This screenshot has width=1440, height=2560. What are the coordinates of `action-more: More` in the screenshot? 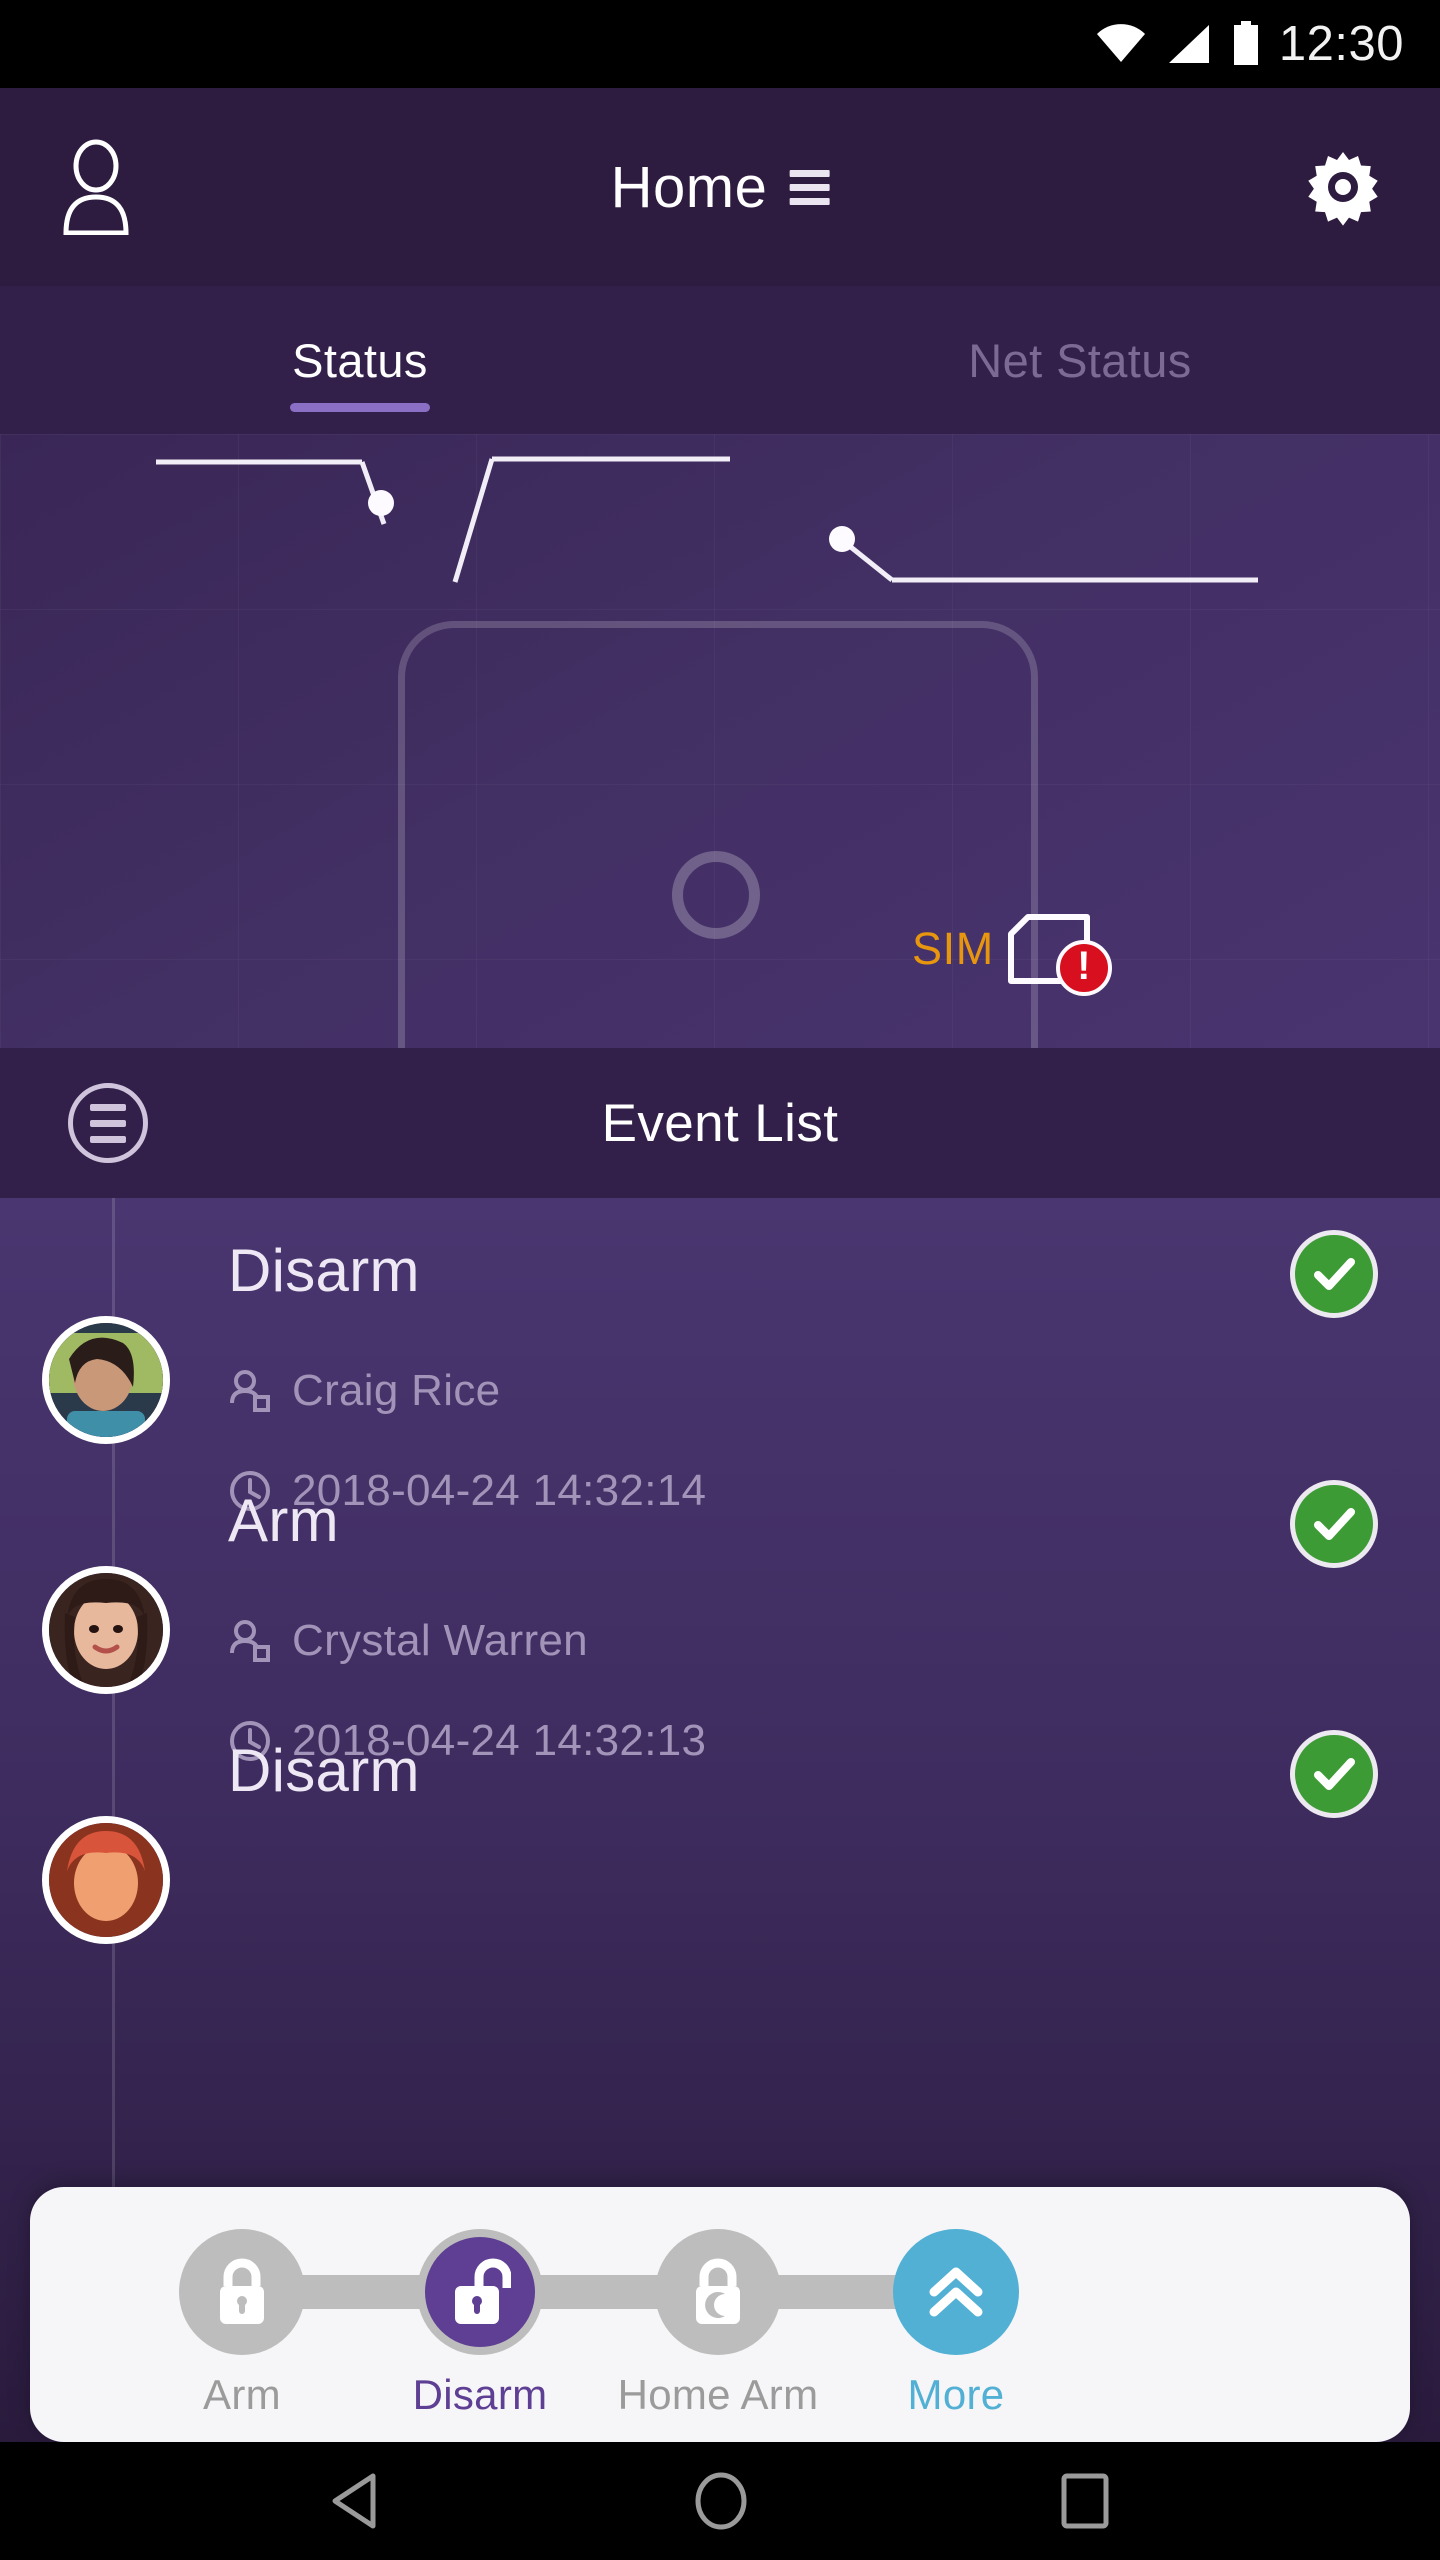 It's located at (956, 2324).